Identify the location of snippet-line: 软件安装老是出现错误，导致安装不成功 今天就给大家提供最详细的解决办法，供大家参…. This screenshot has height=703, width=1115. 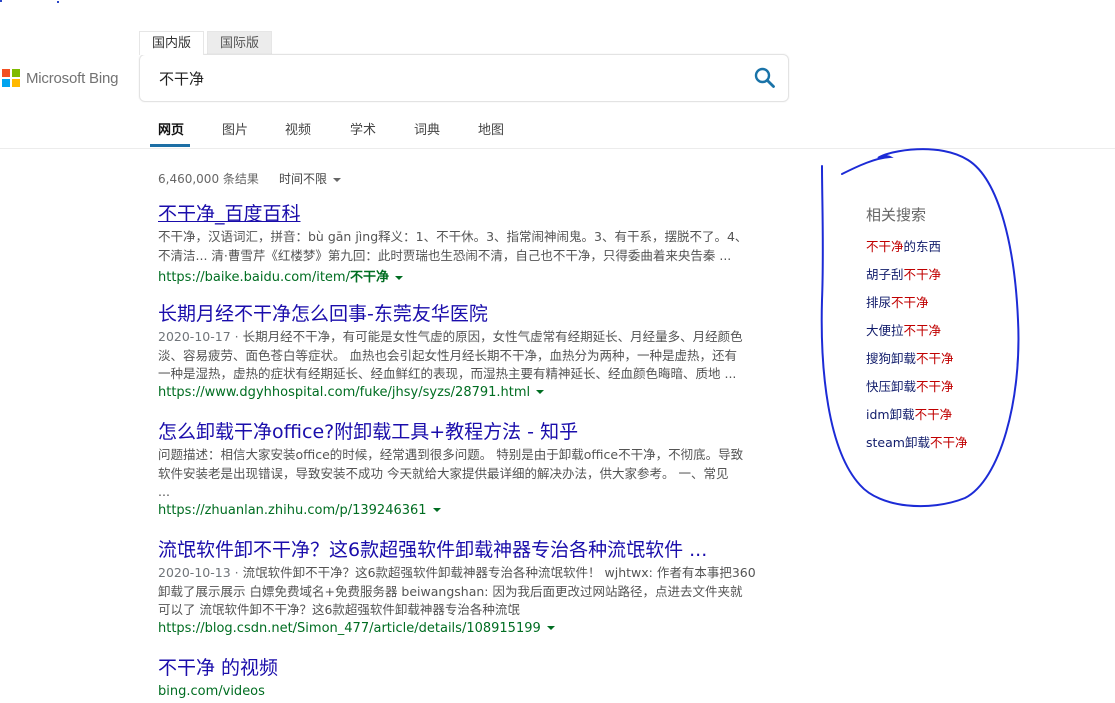
(443, 473).